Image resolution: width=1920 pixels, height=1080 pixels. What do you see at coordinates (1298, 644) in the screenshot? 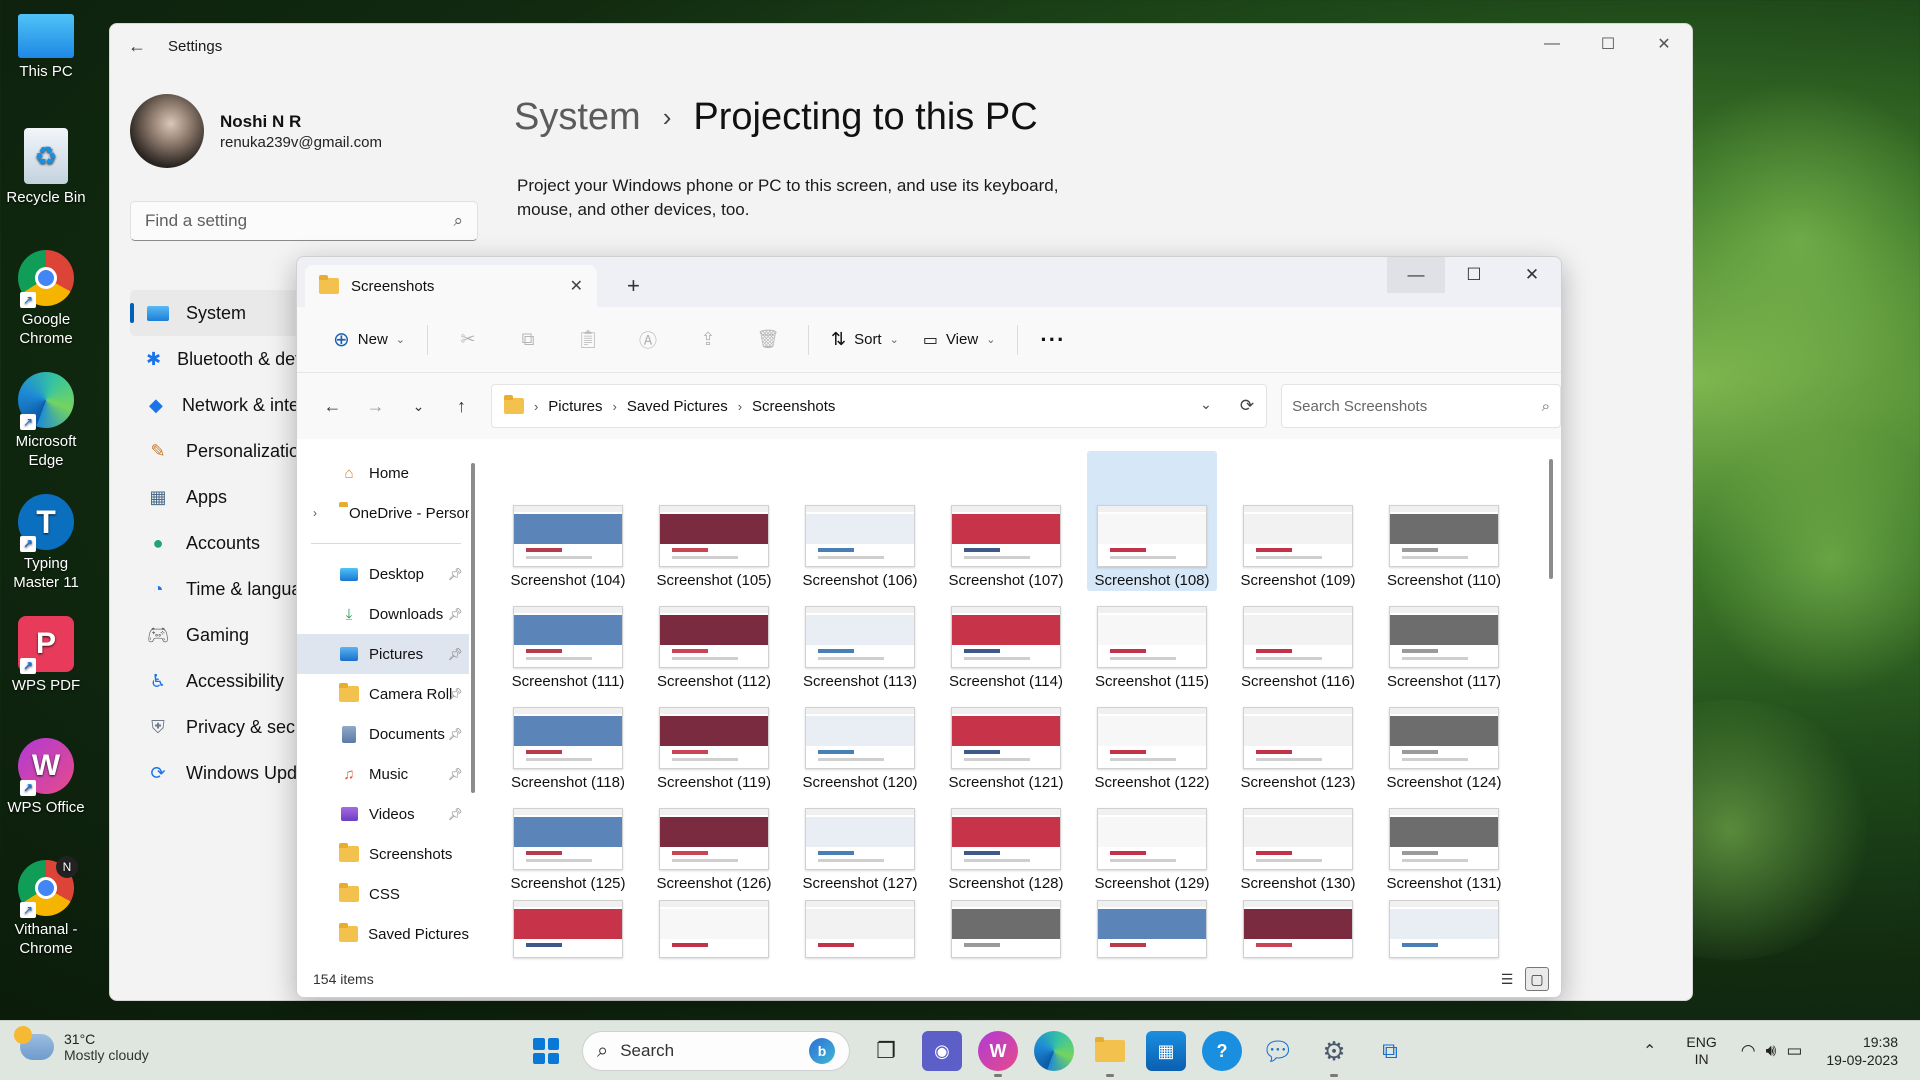
I see `file-tile: Screenshot (116)` at bounding box center [1298, 644].